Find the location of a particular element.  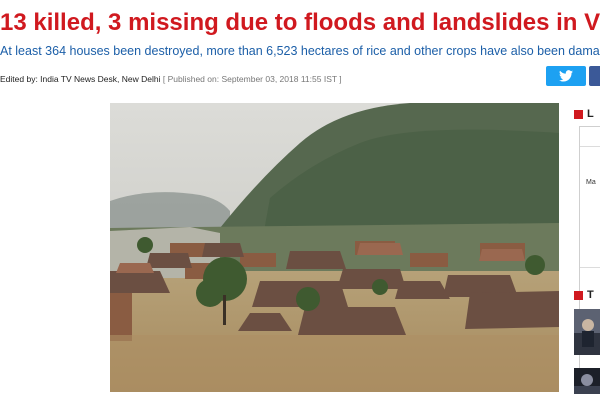

sidebar: L Ma T is located at coordinates (583, 250).